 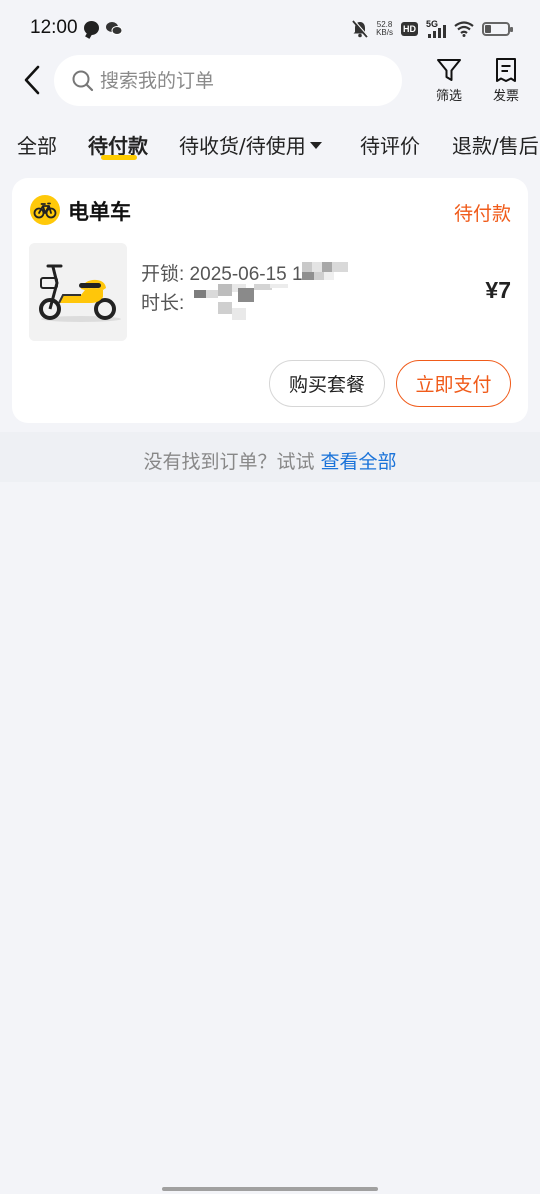 I want to click on hd-badge: HD, so click(x=409, y=29).